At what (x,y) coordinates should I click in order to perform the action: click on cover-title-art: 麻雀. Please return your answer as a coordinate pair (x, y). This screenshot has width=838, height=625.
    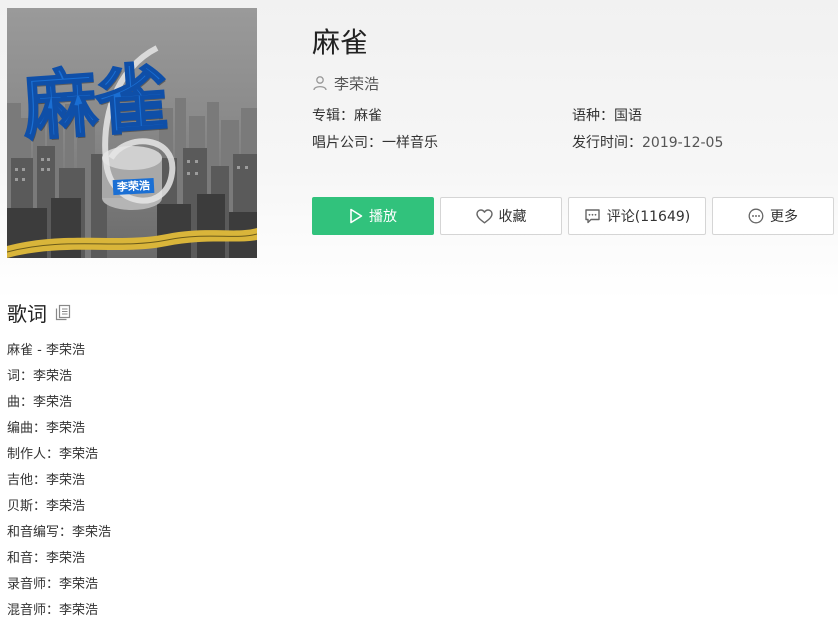
    Looking at the image, I should click on (95, 103).